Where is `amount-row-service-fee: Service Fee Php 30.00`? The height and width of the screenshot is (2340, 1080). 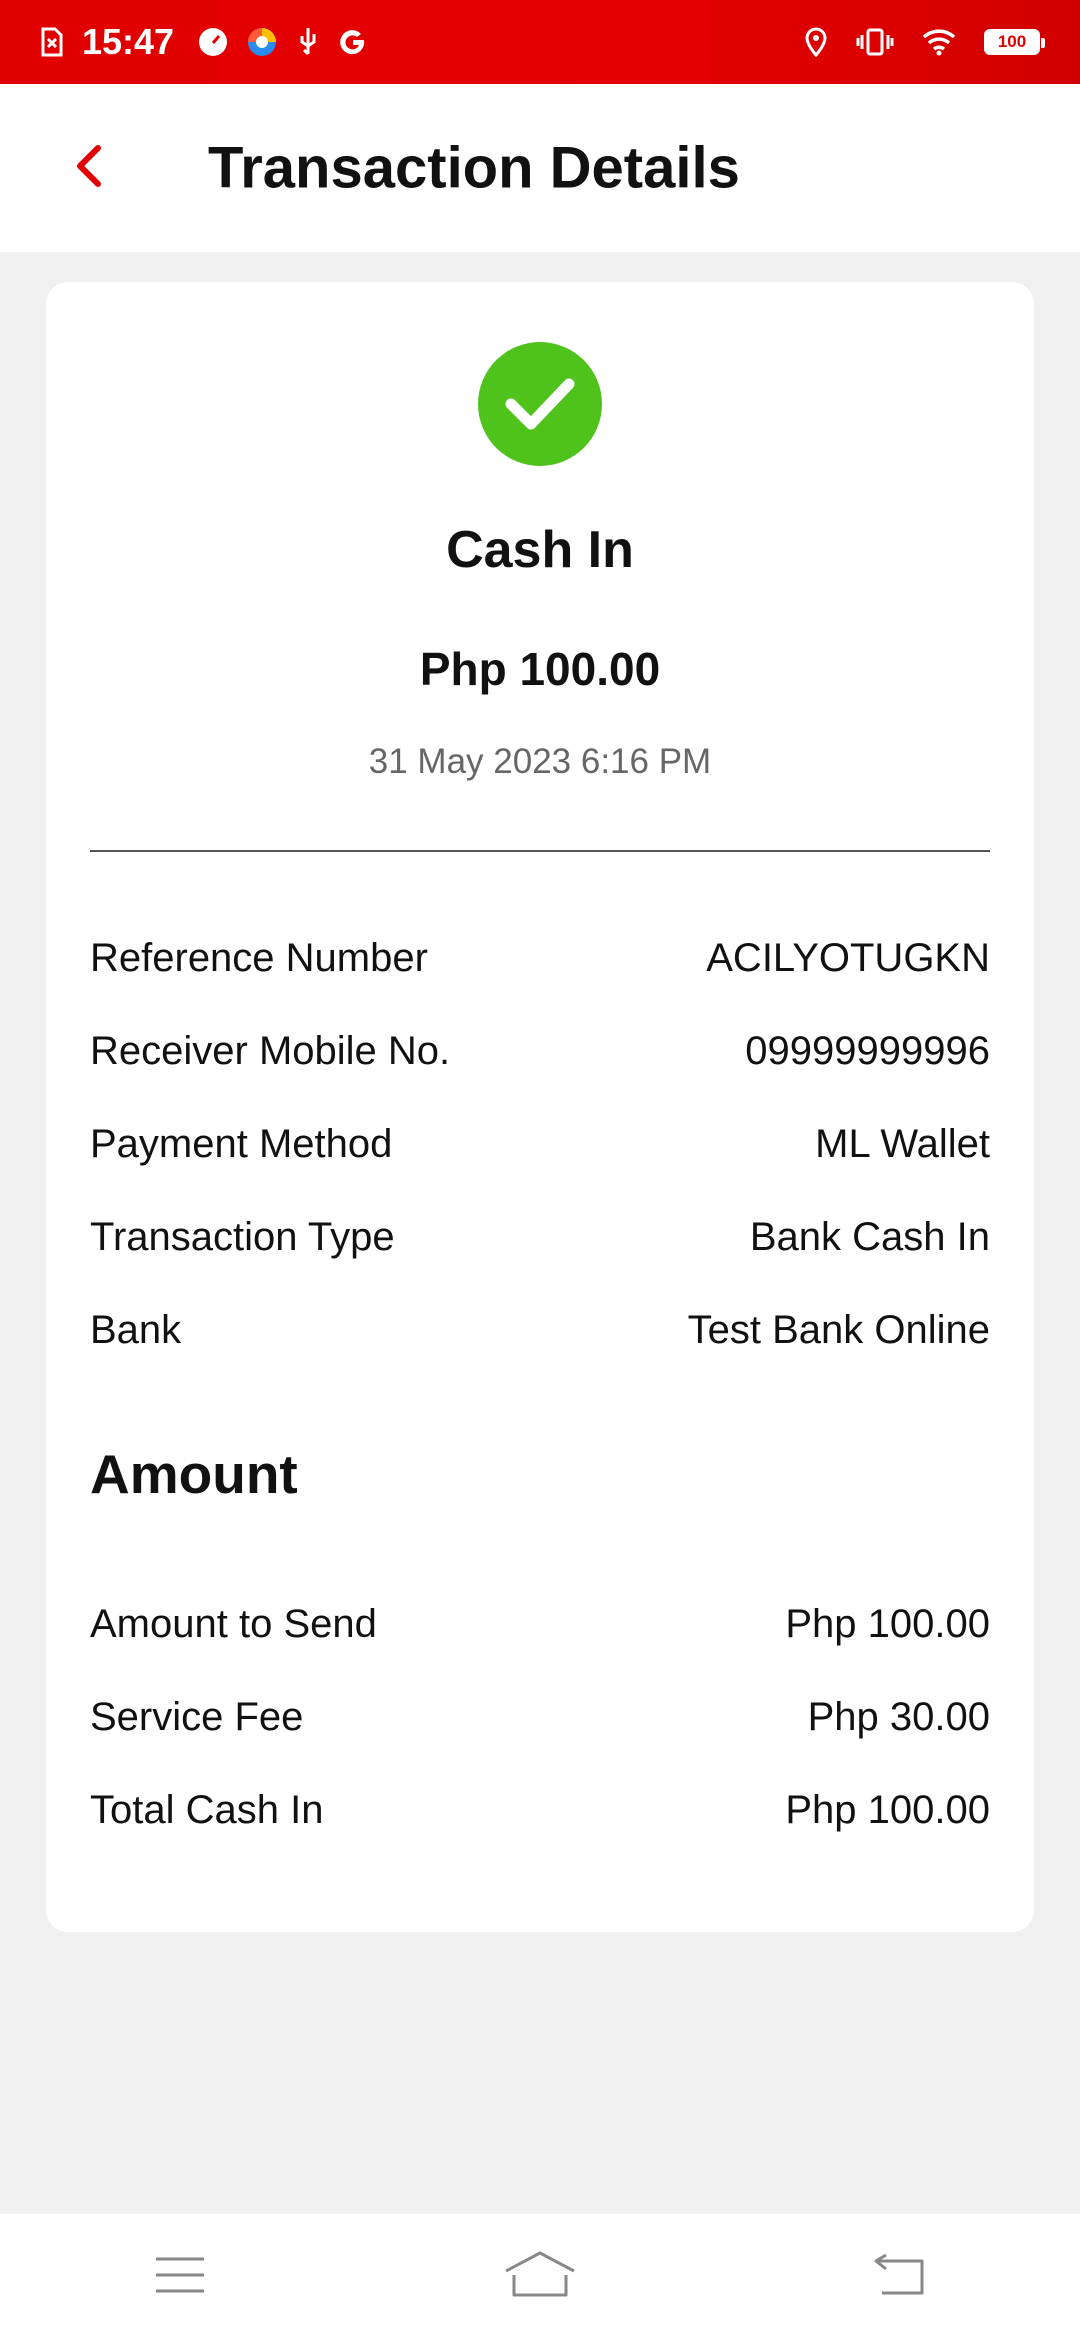
amount-row-service-fee: Service Fee Php 30.00 is located at coordinates (540, 1717).